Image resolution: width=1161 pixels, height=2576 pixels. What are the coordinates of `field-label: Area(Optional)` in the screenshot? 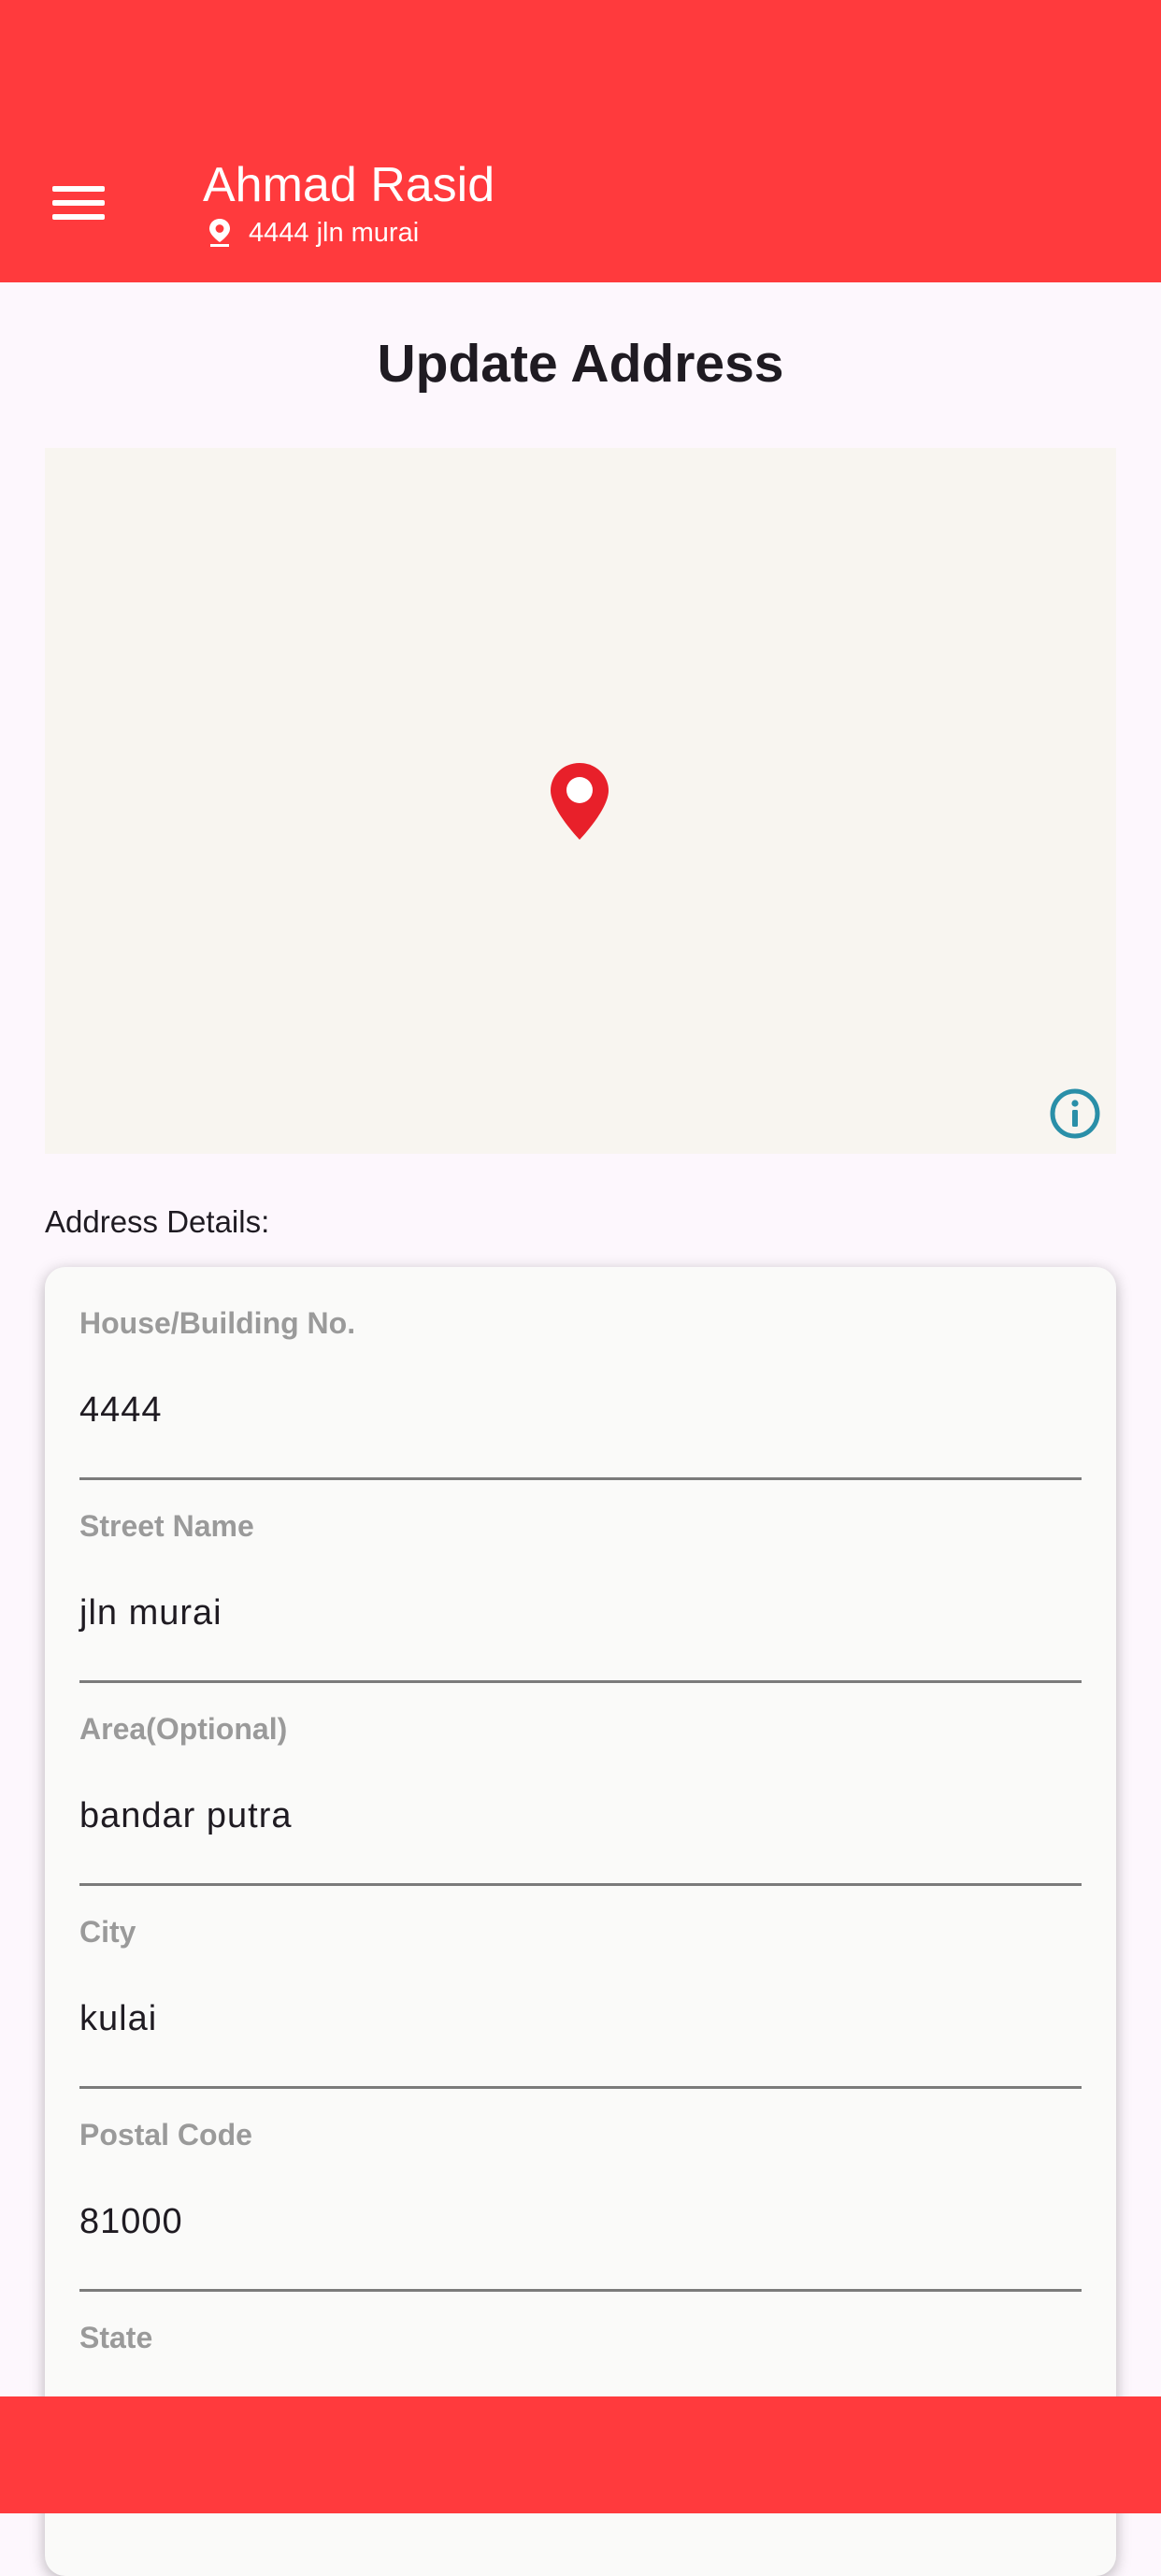 It's located at (183, 1729).